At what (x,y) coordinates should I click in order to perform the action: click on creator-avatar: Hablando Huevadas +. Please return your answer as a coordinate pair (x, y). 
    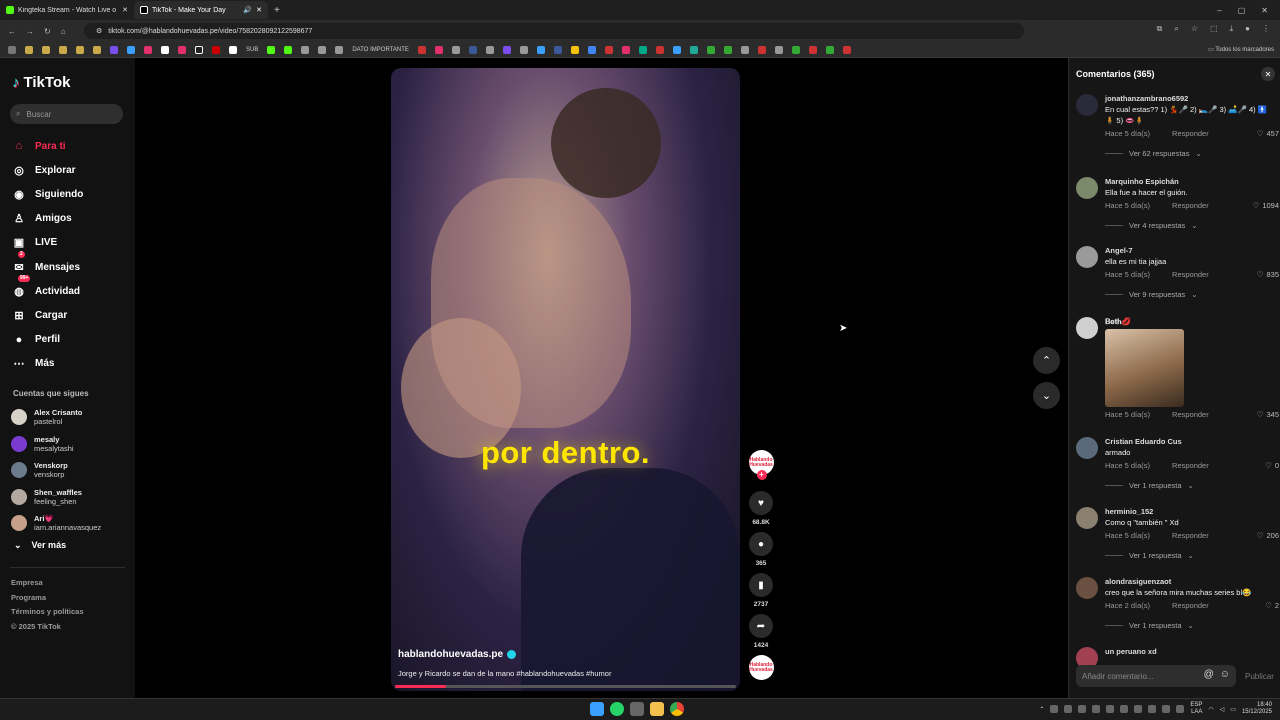
    Looking at the image, I should click on (761, 465).